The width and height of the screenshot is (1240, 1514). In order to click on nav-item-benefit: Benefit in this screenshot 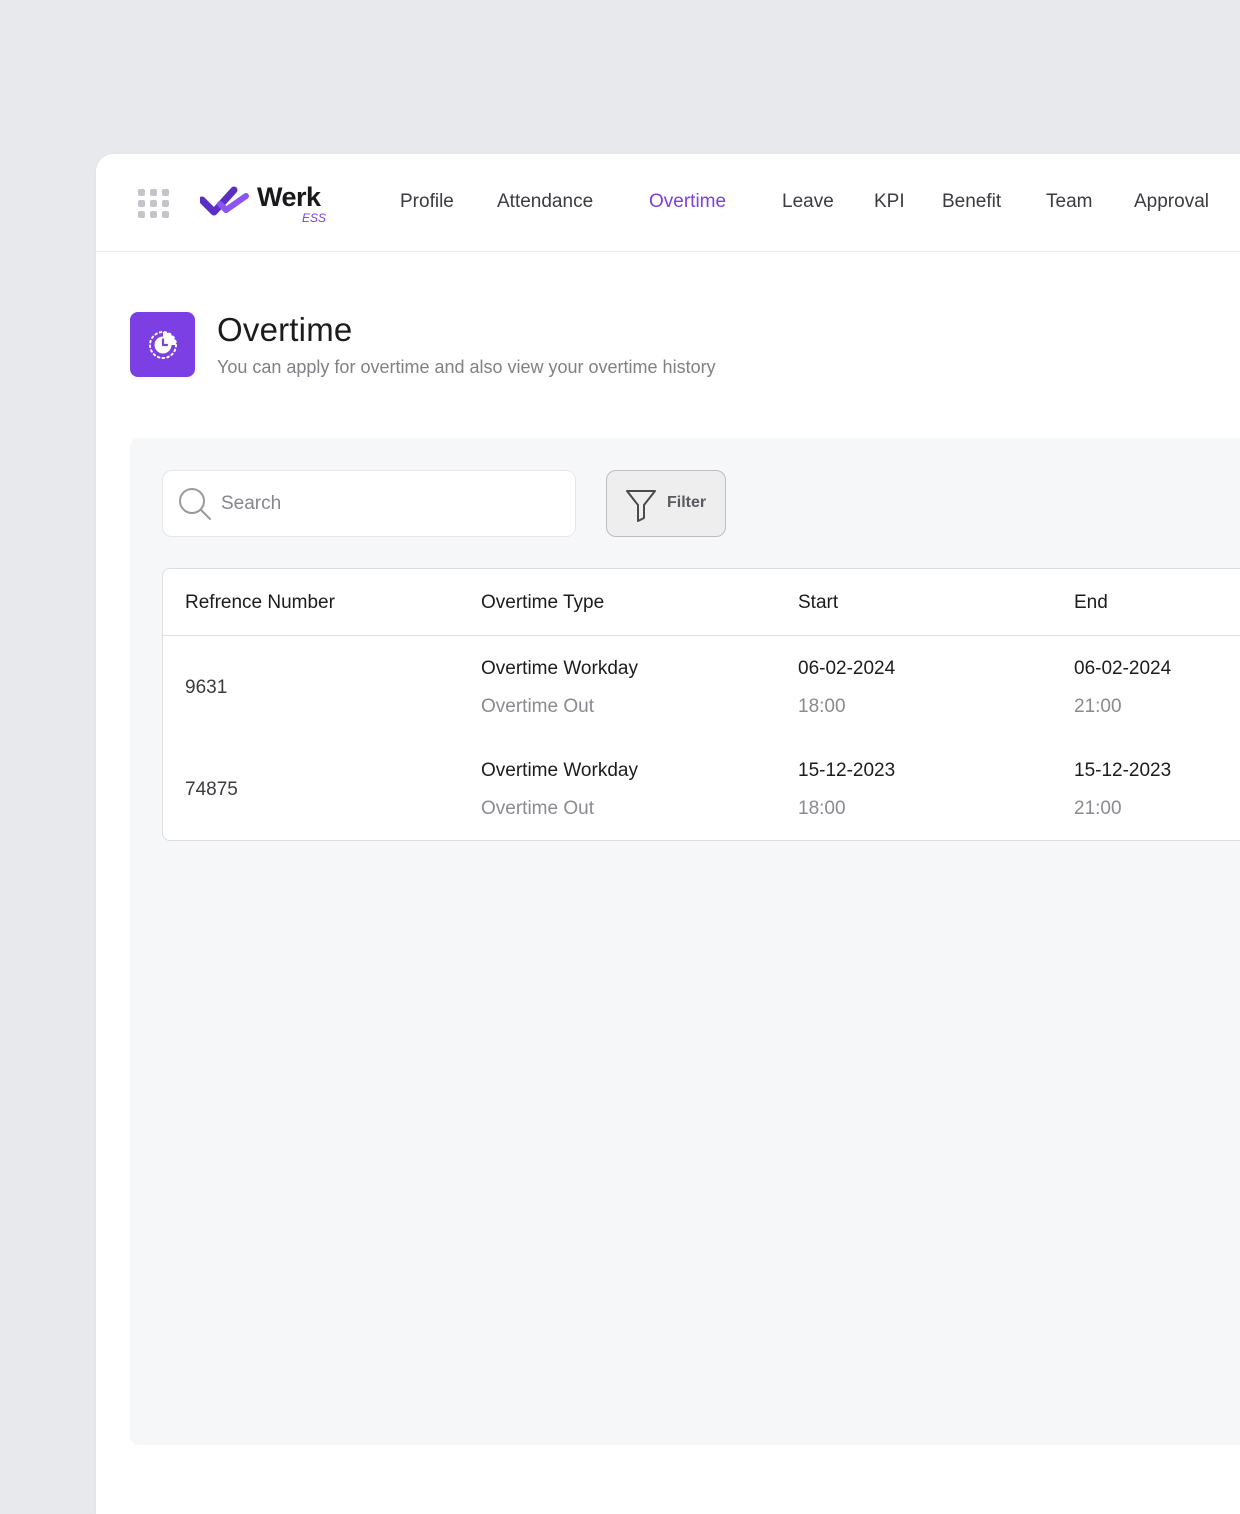, I will do `click(971, 202)`.